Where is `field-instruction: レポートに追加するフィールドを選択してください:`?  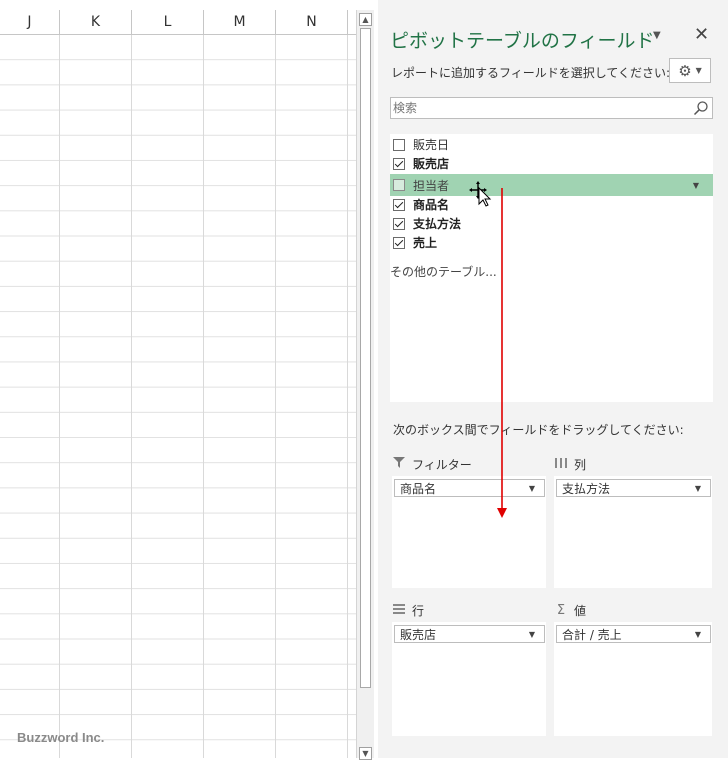 field-instruction: レポートに追加するフィールドを選択してください: is located at coordinates (531, 73).